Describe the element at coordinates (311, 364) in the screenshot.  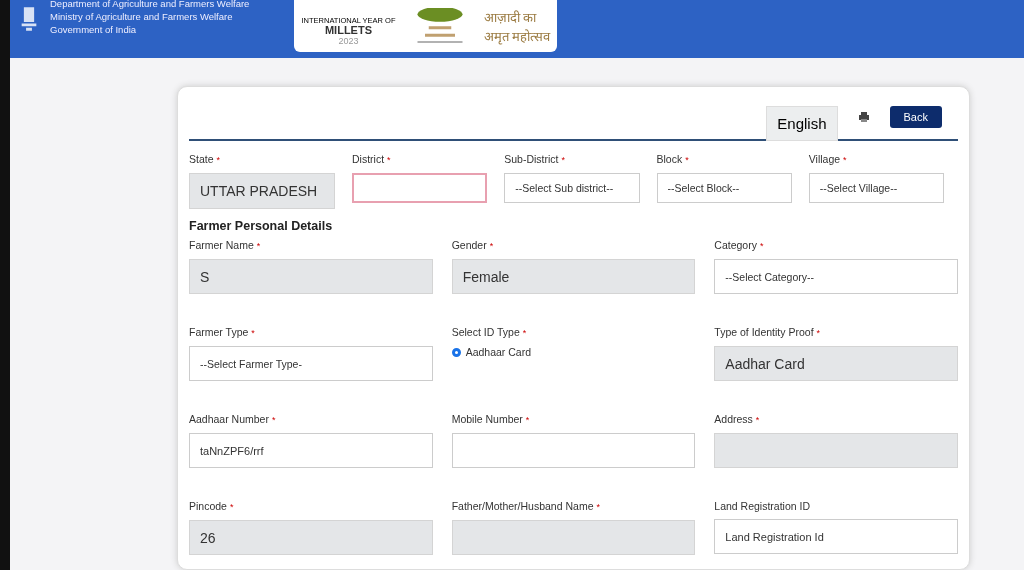
I see `select-field: --Select Farmer Type-` at that location.